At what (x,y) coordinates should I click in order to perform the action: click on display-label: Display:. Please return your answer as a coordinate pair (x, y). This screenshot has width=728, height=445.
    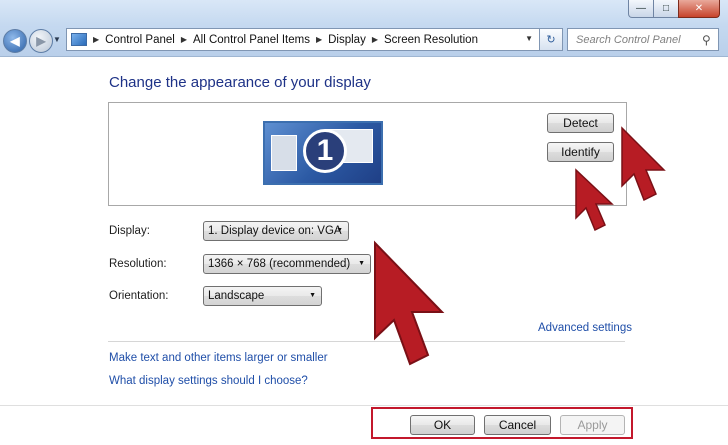
    Looking at the image, I should click on (129, 231).